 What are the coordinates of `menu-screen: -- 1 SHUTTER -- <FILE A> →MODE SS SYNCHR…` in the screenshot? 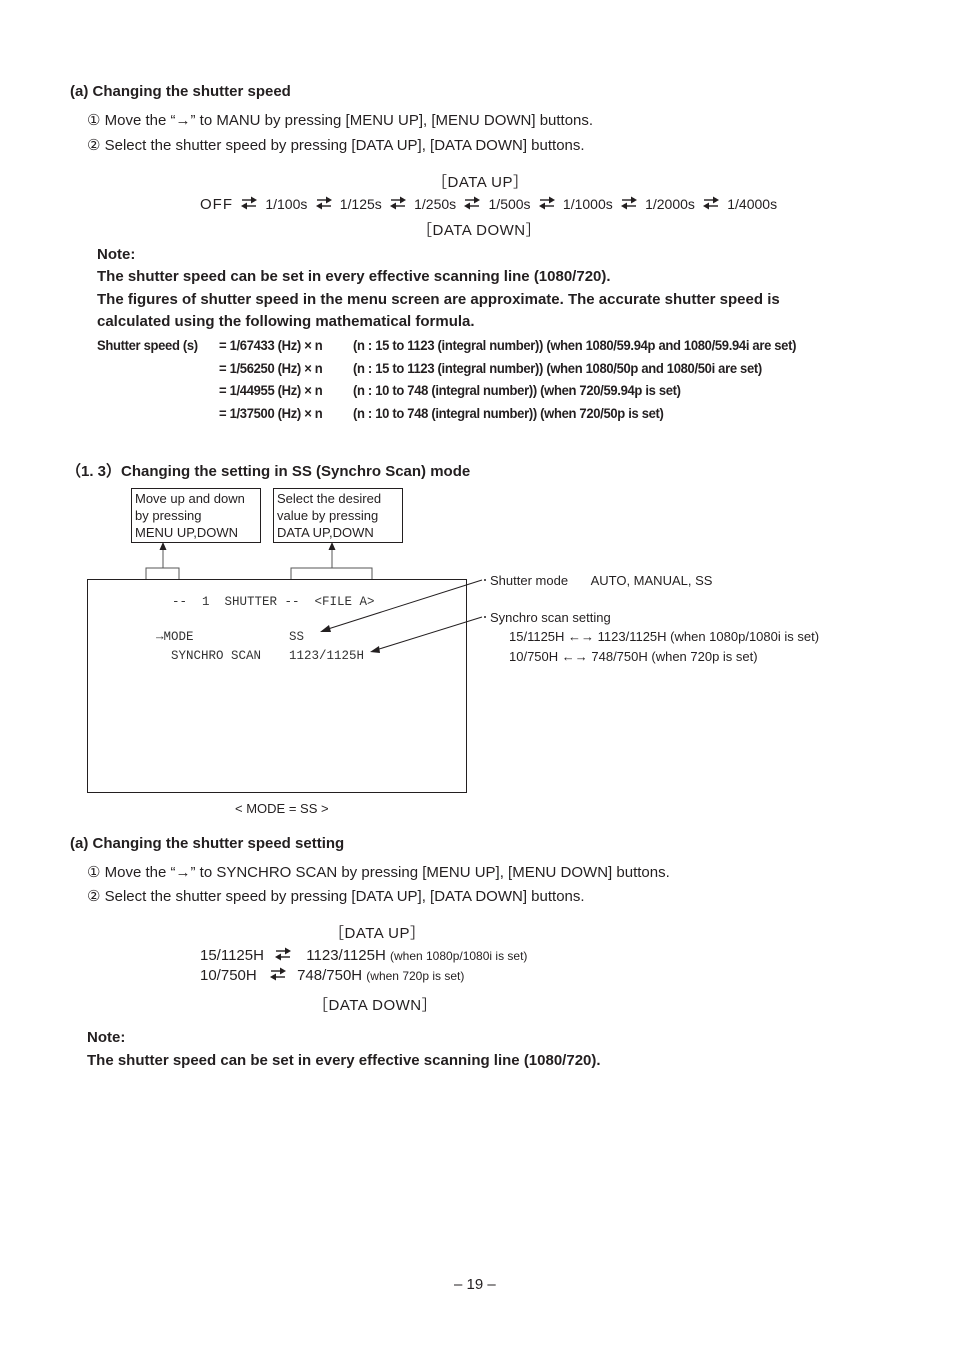 It's located at (277, 686).